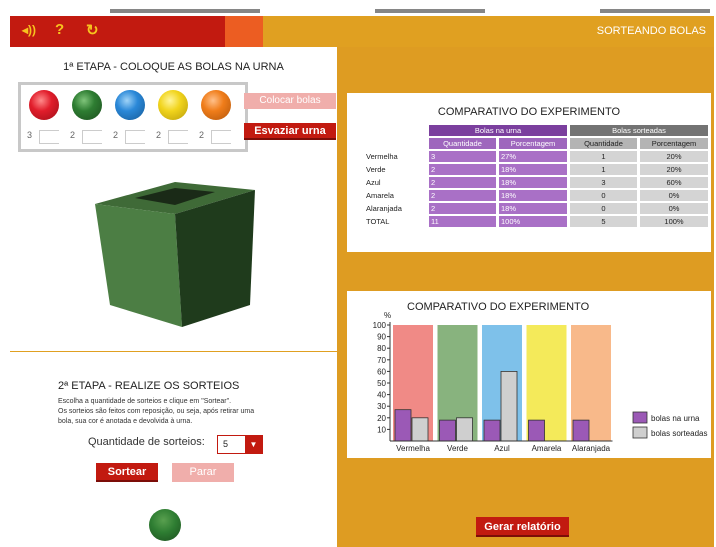 This screenshot has height=547, width=716. What do you see at coordinates (639, 130) in the screenshot?
I see `drawn-group-header: Bolas sorteadas` at bounding box center [639, 130].